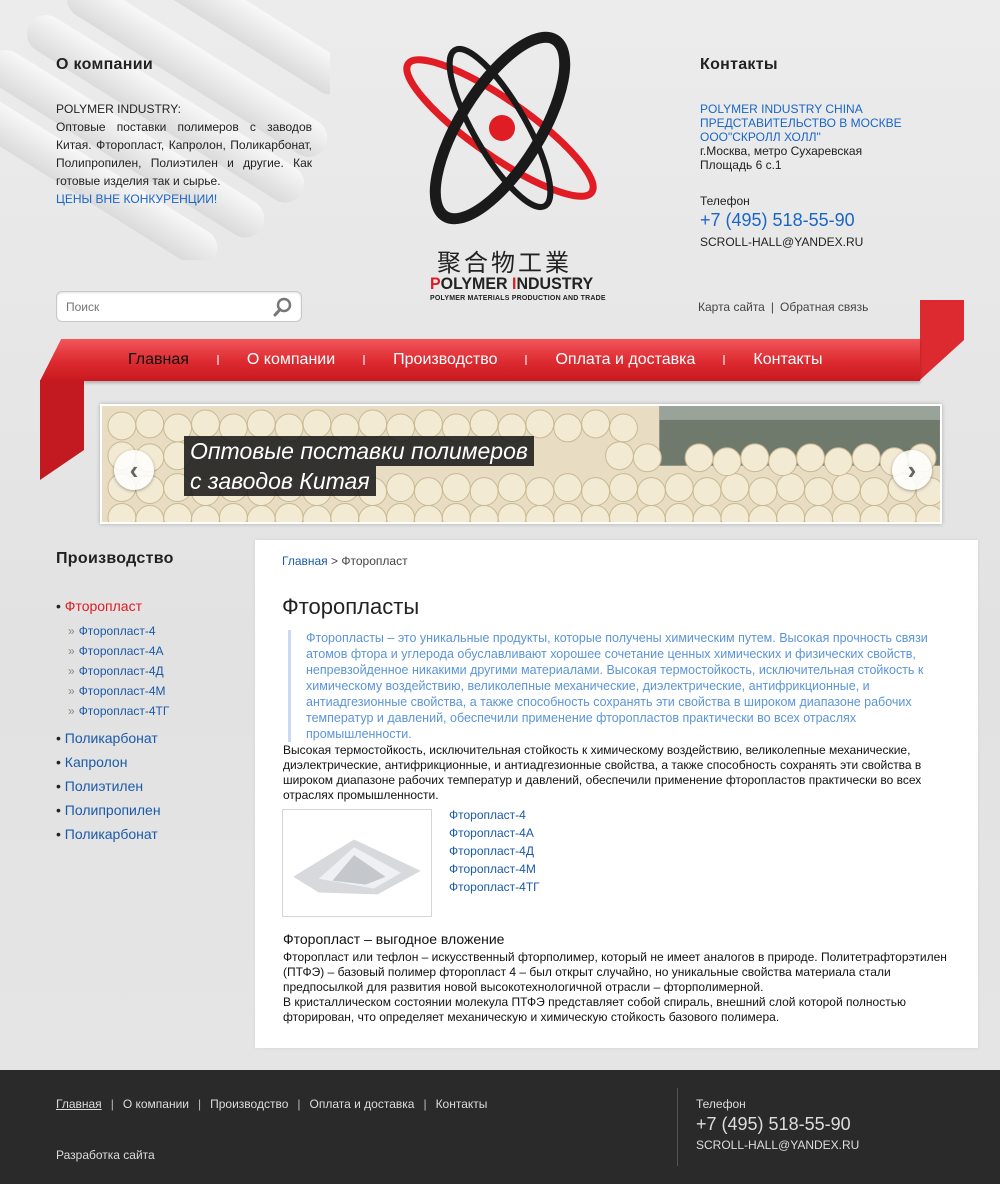 The height and width of the screenshot is (1184, 1000). I want to click on submenu-link: Фторопласт-4М, so click(122, 691).